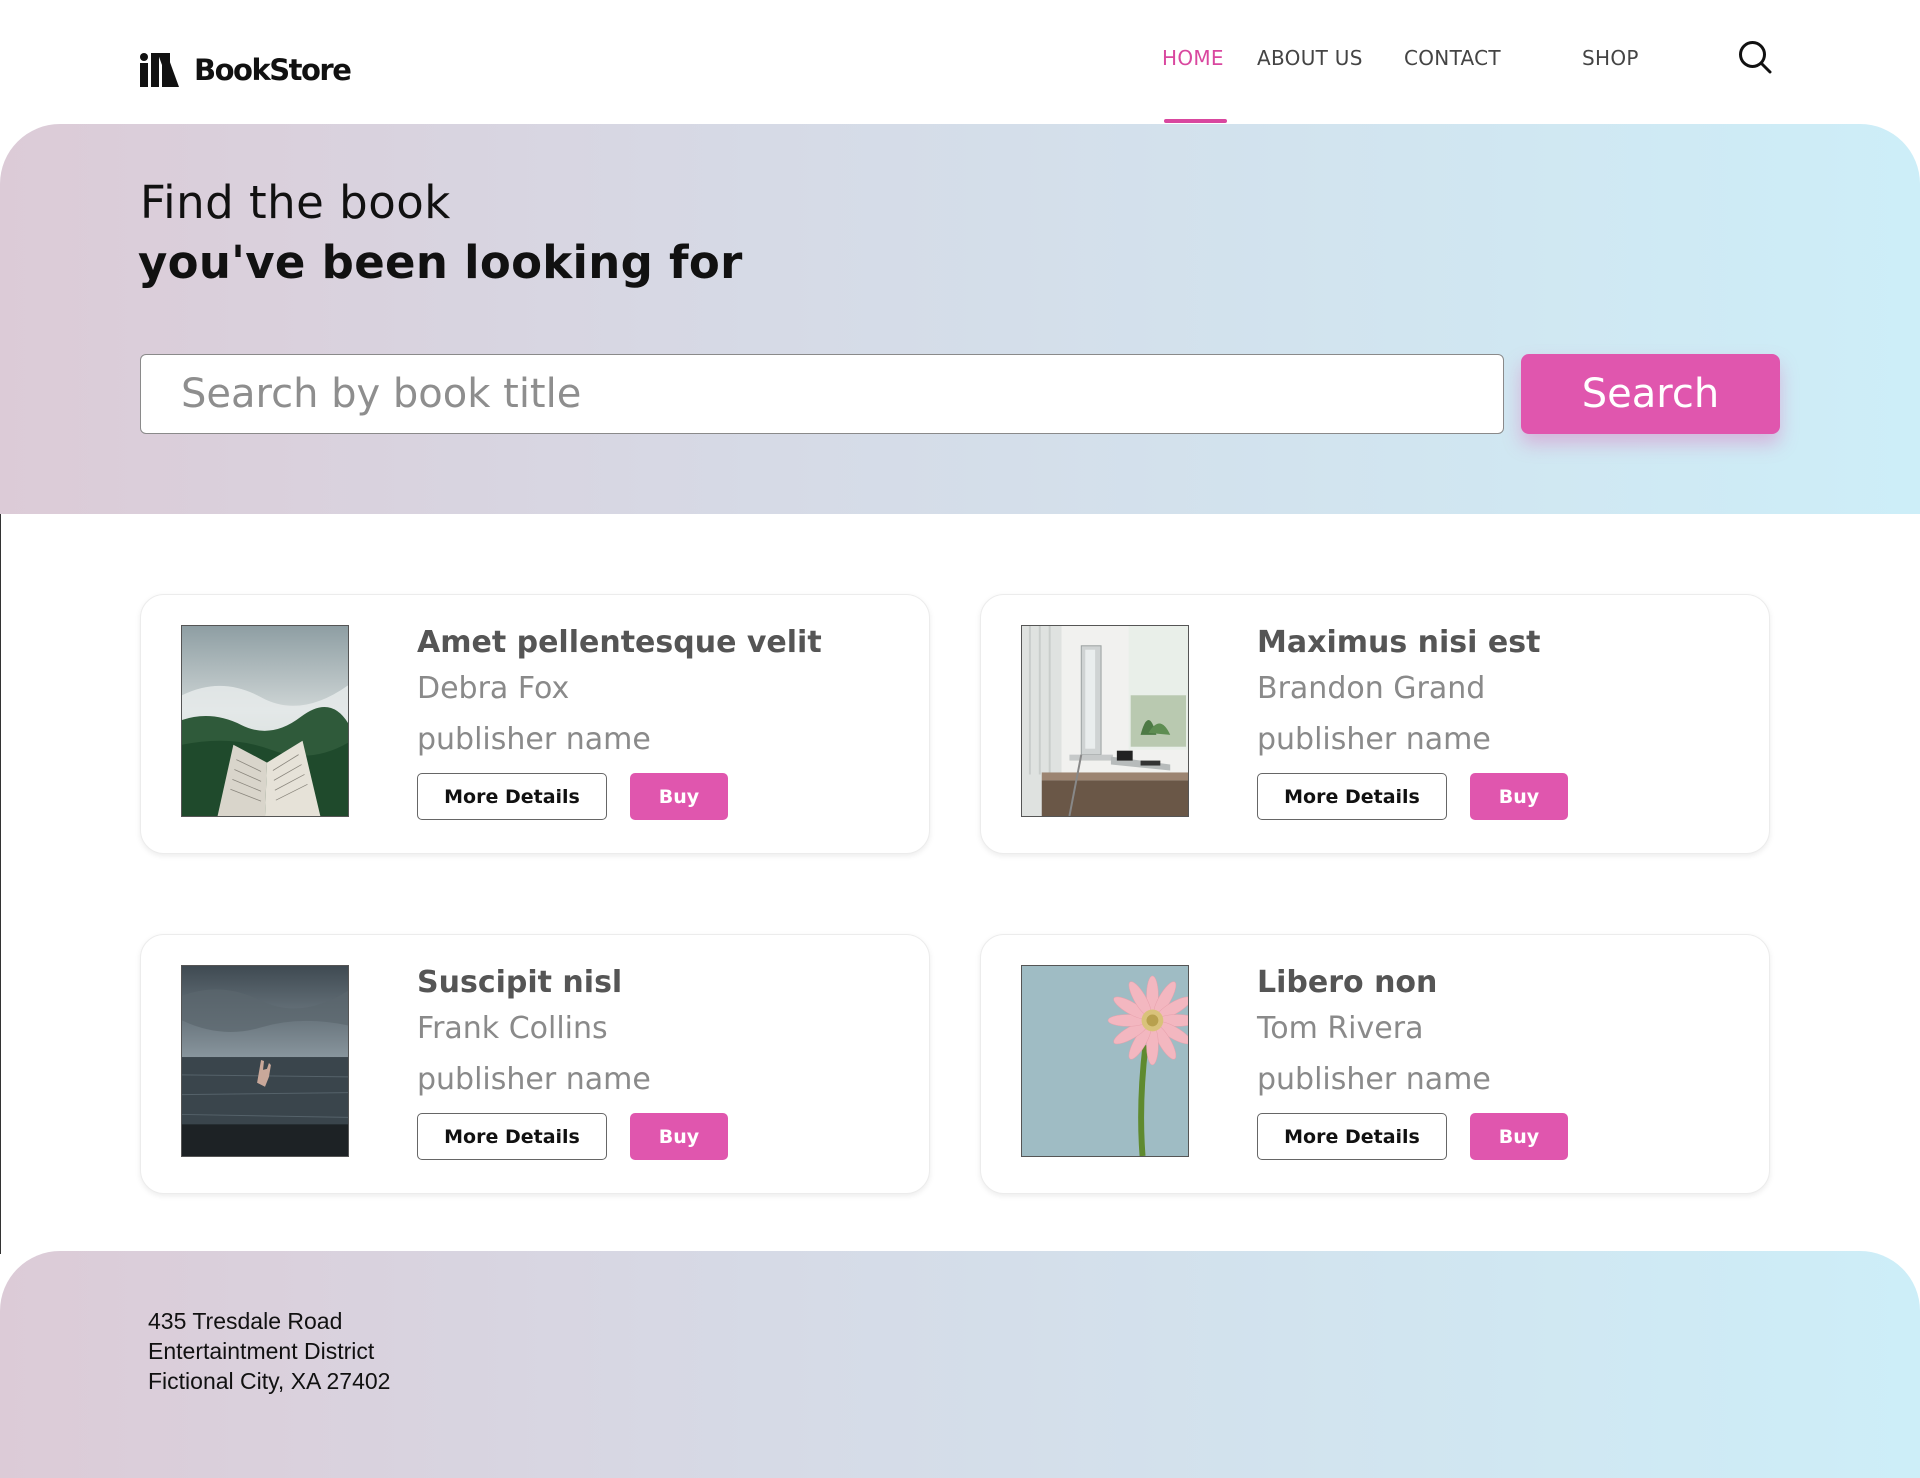  Describe the element at coordinates (1193, 58) in the screenshot. I see `nav-home: HOME` at that location.